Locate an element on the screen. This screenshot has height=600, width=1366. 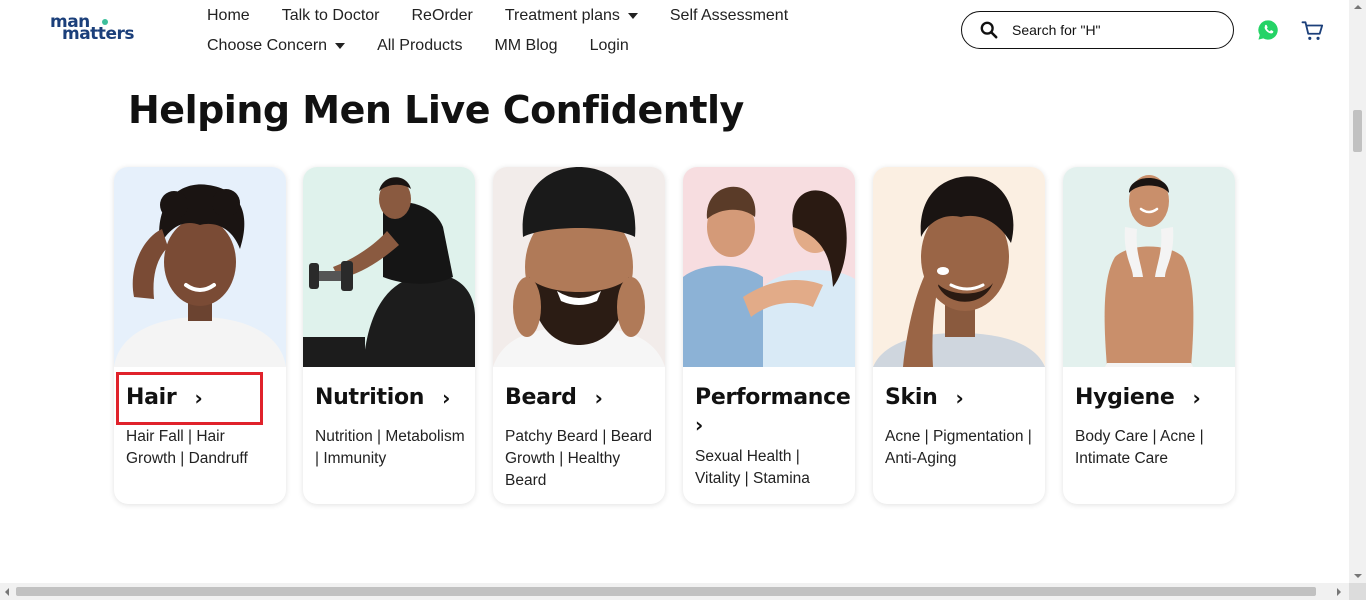
card-title-text: Performance is located at coordinates (773, 397).